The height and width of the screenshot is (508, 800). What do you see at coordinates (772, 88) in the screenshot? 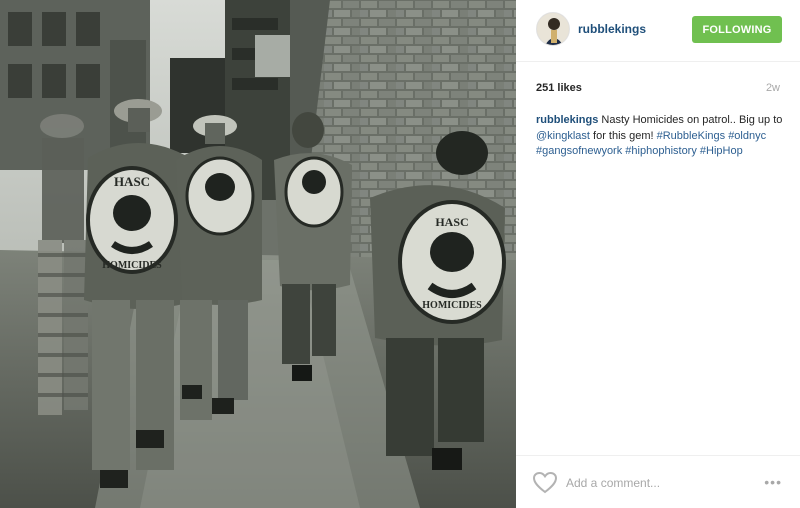
I see `post-time: 2w` at bounding box center [772, 88].